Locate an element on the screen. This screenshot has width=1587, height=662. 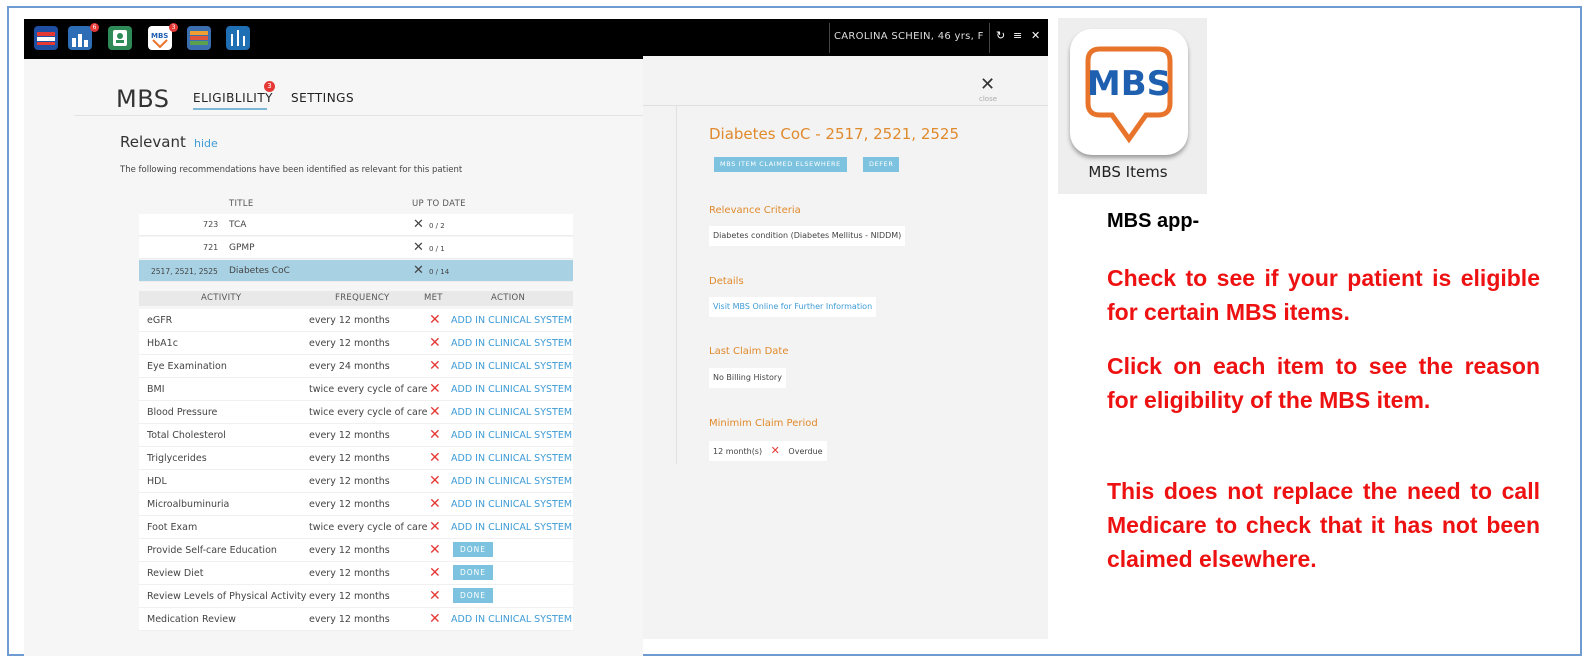
activity-name: HbA1c is located at coordinates (162, 343).